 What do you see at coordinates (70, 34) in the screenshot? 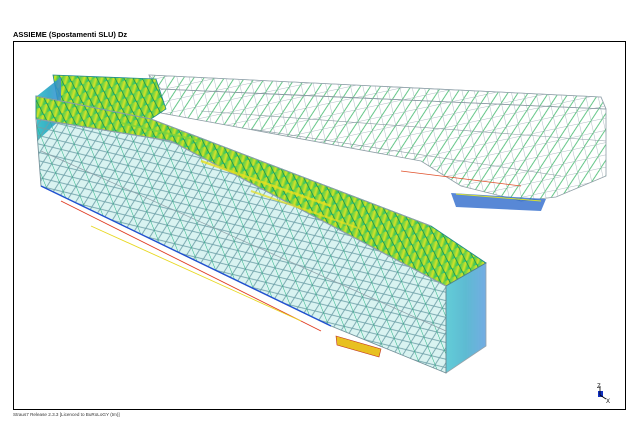
I see `view-title: ASSIEME (Spostamenti SLU) Dz` at bounding box center [70, 34].